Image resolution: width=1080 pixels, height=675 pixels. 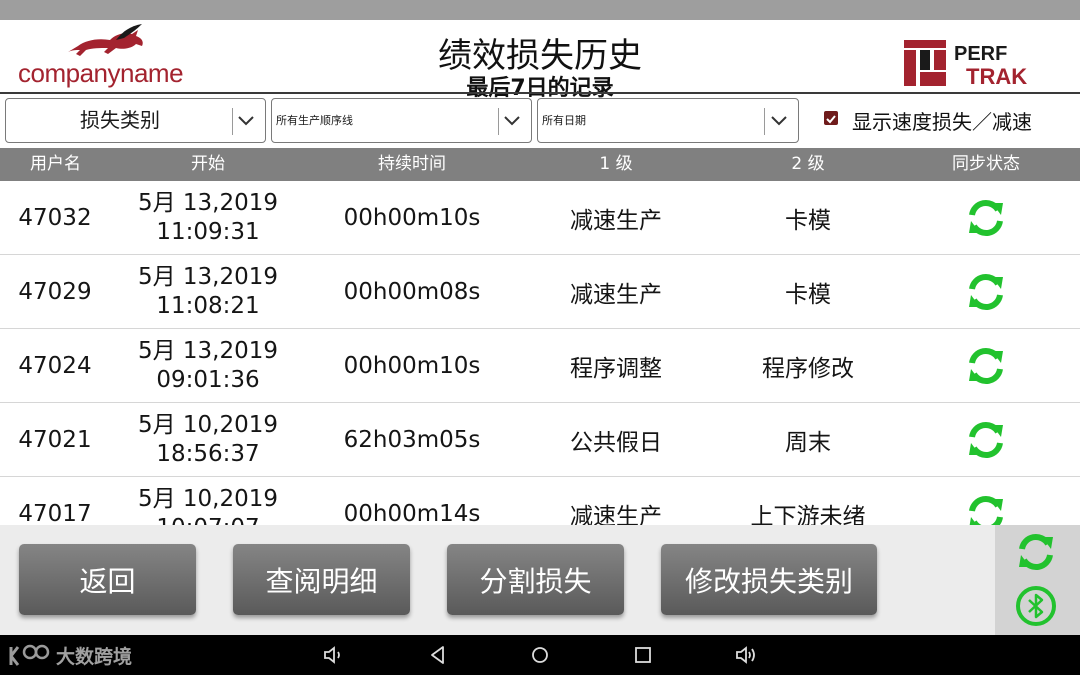 What do you see at coordinates (980, 54) in the screenshot?
I see `perftrak-logo-perf: PERF` at bounding box center [980, 54].